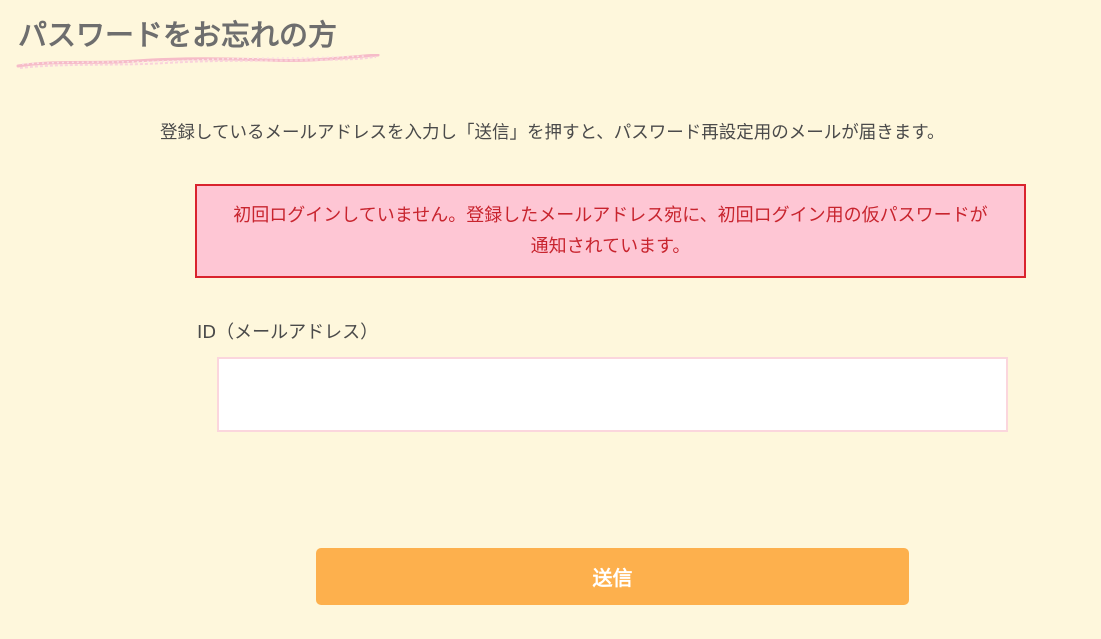 The image size is (1101, 639). Describe the element at coordinates (178, 35) in the screenshot. I see `page-title: パスワードをお忘れの方` at that location.